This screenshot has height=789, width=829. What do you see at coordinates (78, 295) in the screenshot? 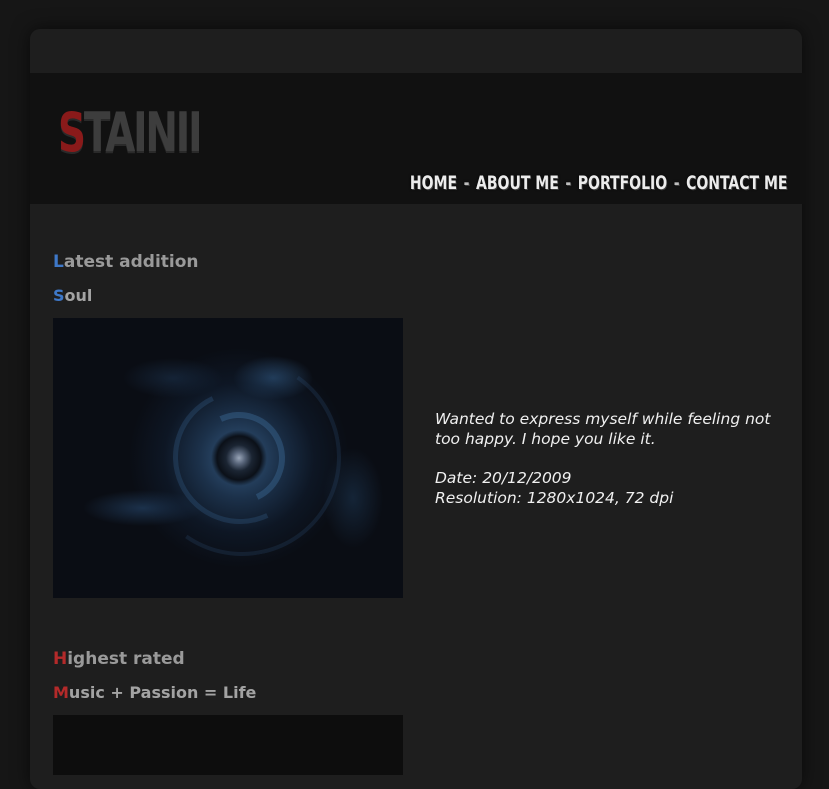
I see `title-text: oul` at bounding box center [78, 295].